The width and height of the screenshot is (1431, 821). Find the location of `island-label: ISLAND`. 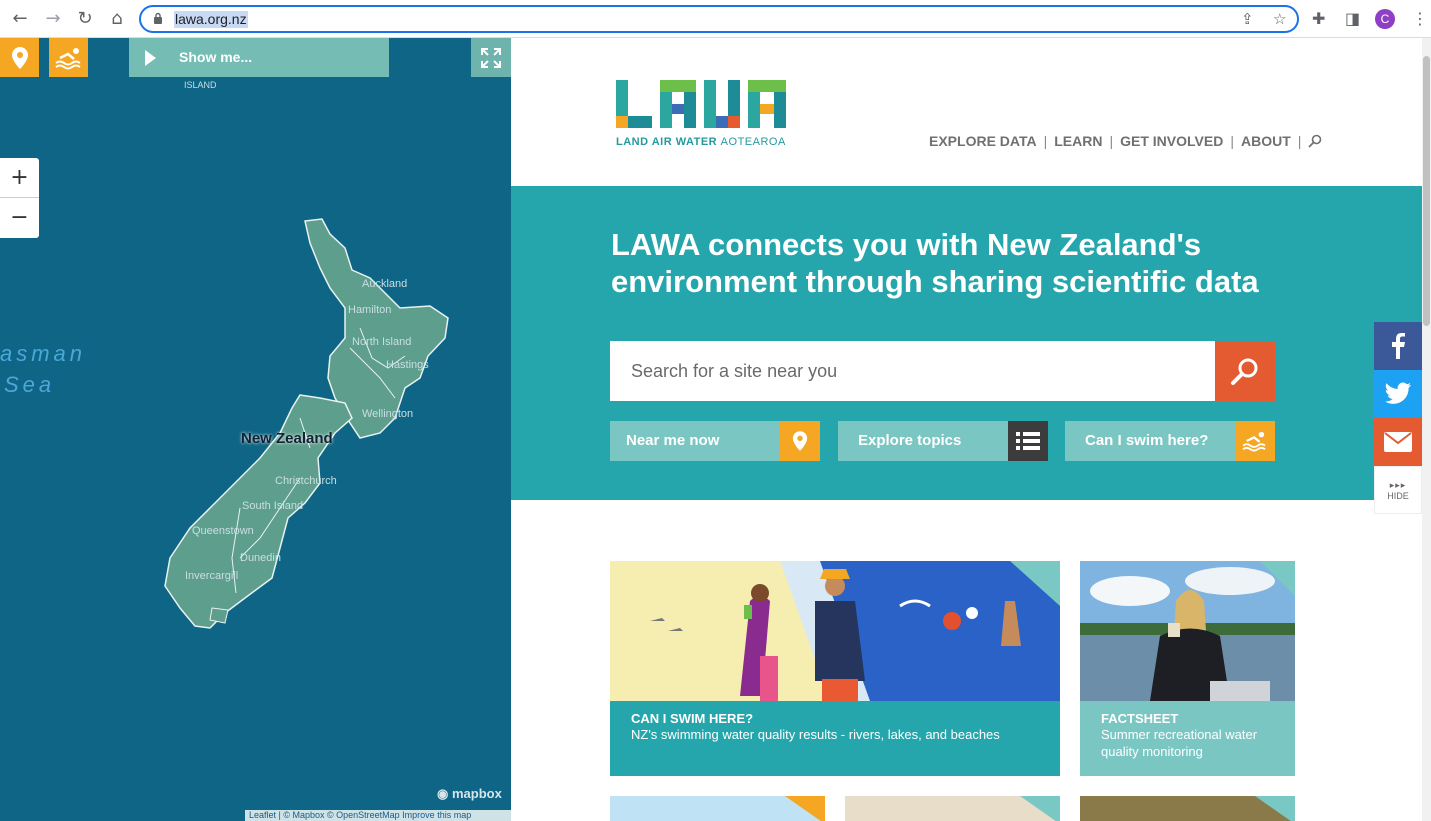

island-label: ISLAND is located at coordinates (200, 85).